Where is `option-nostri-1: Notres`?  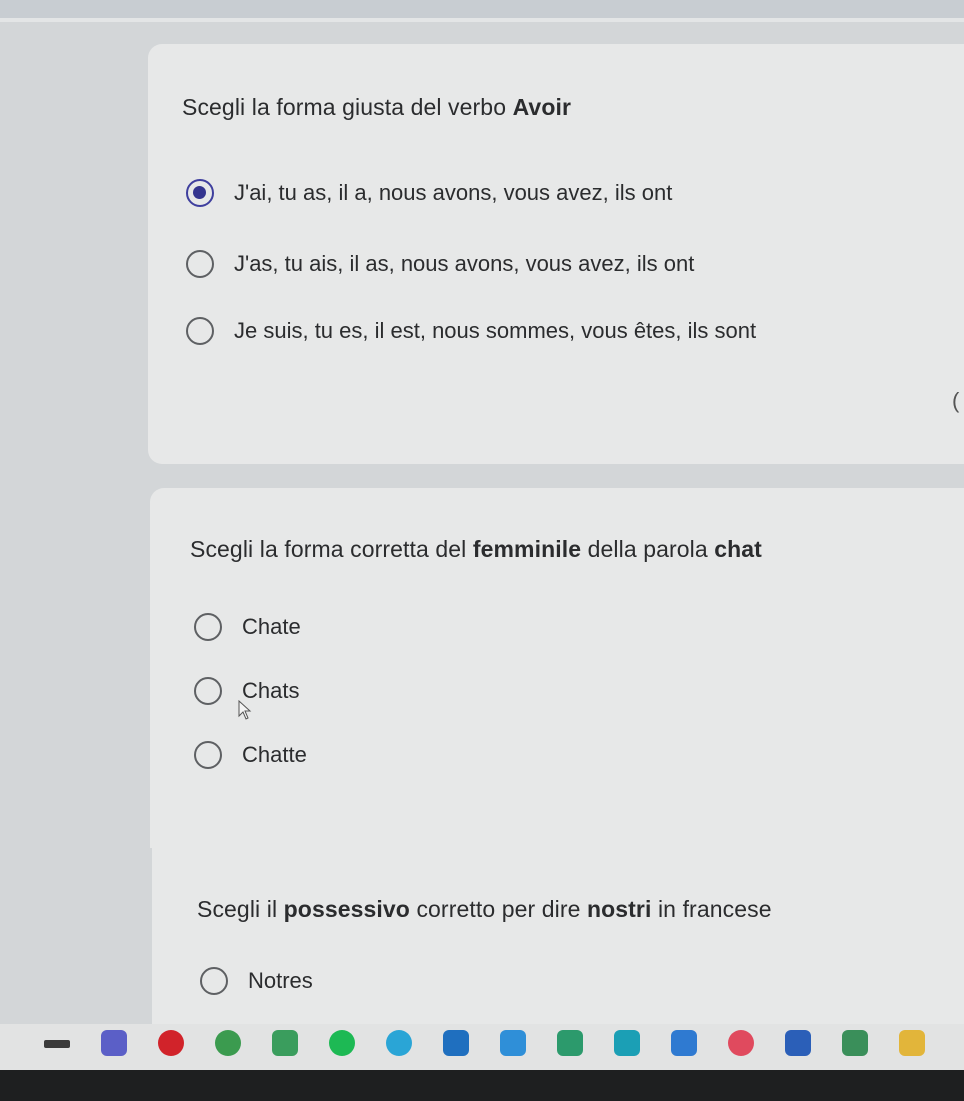 option-nostri-1: Notres is located at coordinates (256, 981).